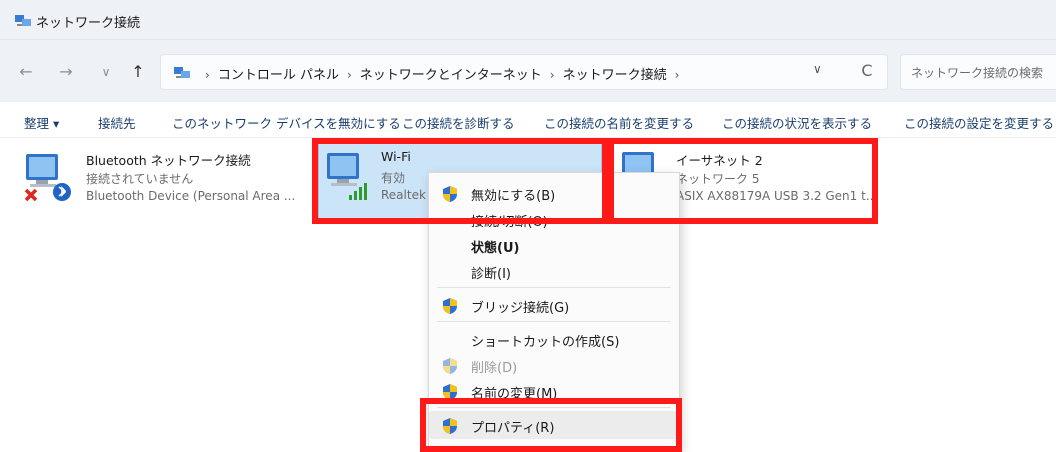 This screenshot has height=452, width=1056. I want to click on breadcrumb: › コントロール パネル › ネットワークとインターネット › ネットワーク接続 ›, so click(442, 73).